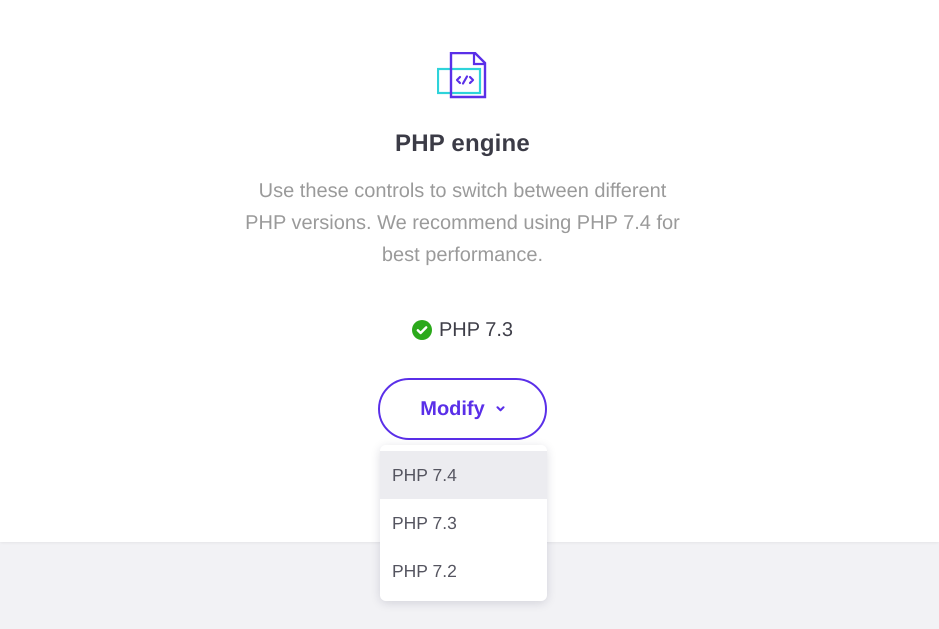  Describe the element at coordinates (462, 223) in the screenshot. I see `section-description: Use these controls to switch between different PHP versions. We recommend using PHP 7.4 for best performance.` at that location.